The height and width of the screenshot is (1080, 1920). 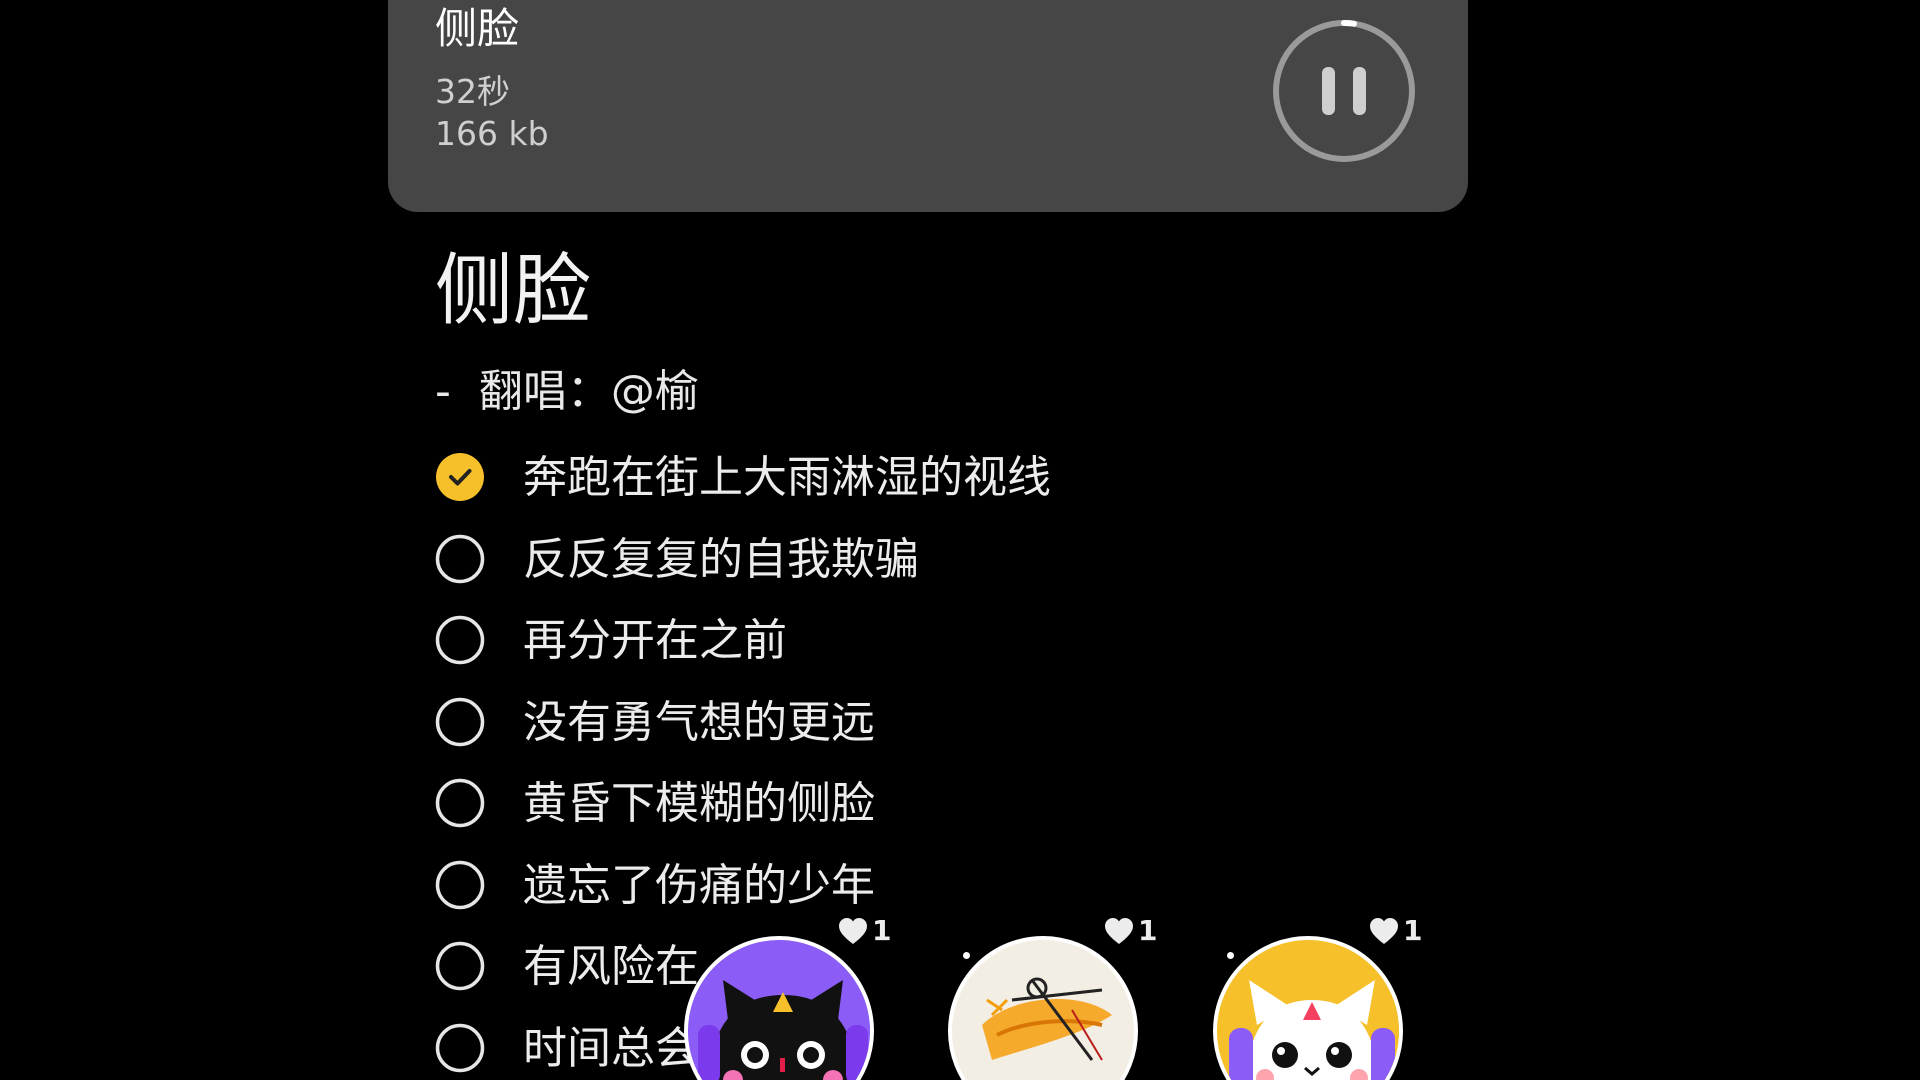 What do you see at coordinates (611, 966) in the screenshot?
I see `checklist-item-text: 有风险在` at bounding box center [611, 966].